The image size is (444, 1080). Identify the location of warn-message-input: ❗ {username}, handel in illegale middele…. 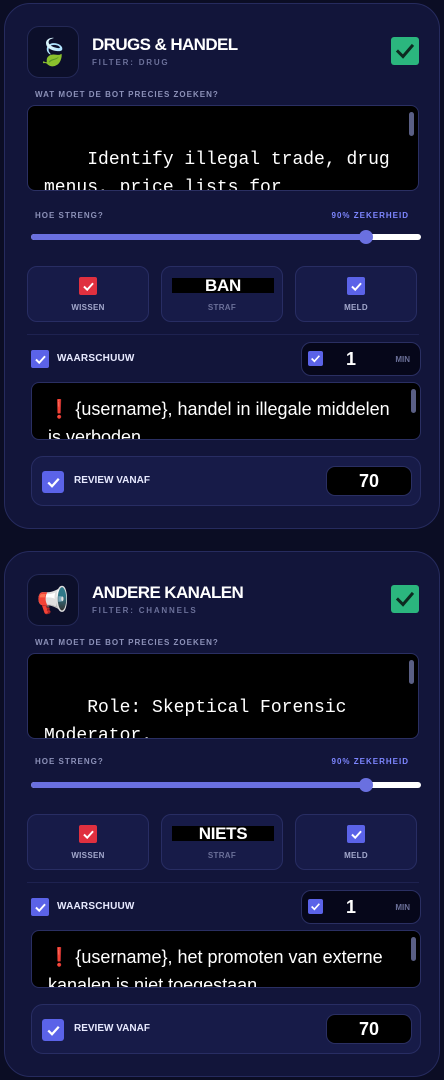
(226, 411).